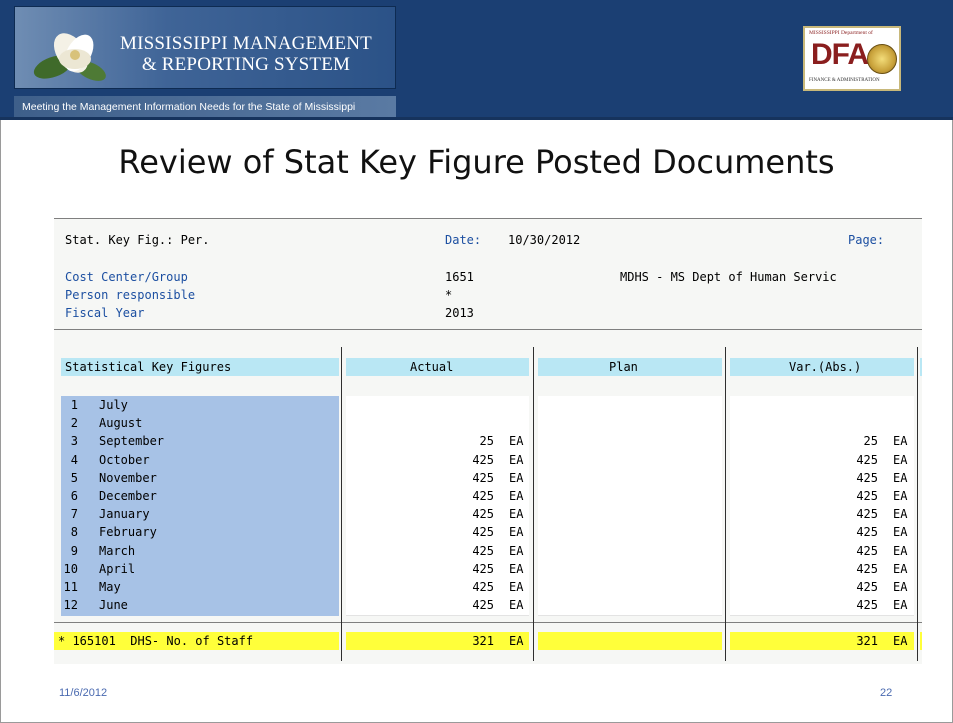  What do you see at coordinates (70, 605) in the screenshot?
I see `row-number: 12` at bounding box center [70, 605].